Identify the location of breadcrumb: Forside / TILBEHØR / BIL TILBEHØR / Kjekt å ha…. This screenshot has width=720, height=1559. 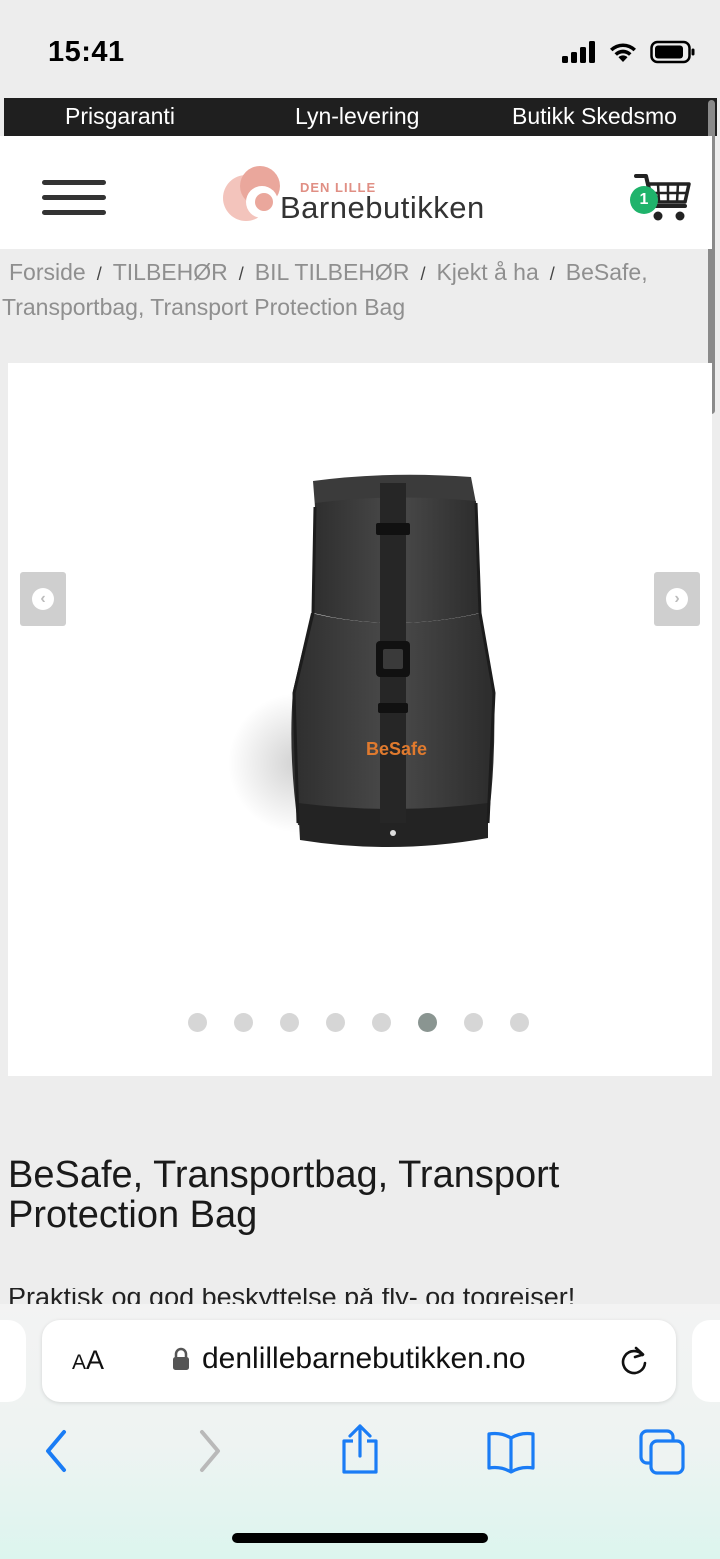
(356, 290).